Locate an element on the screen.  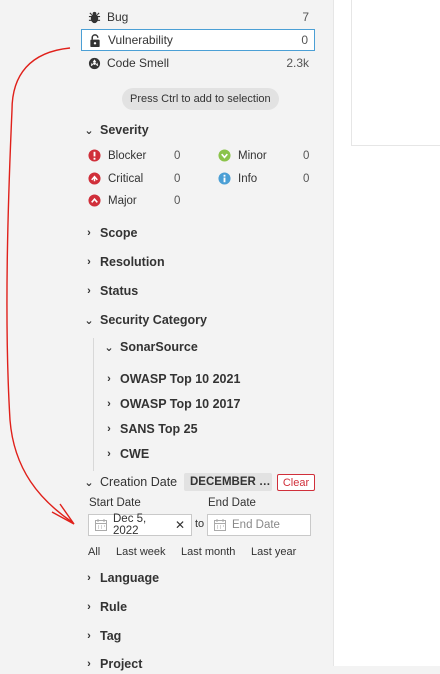
quick-last-month: Last month is located at coordinates (208, 552).